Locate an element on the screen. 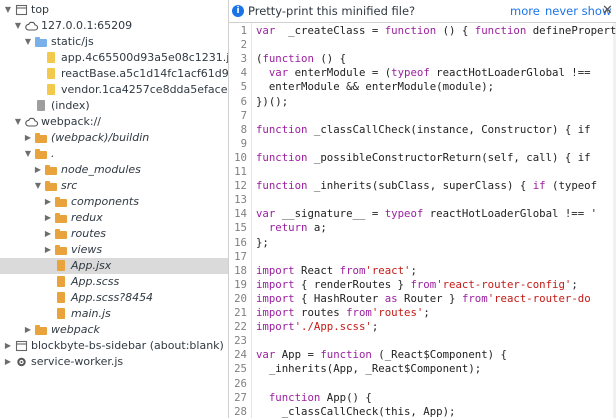 This screenshot has width=616, height=418. tree-item-label: main.js is located at coordinates (91, 313).